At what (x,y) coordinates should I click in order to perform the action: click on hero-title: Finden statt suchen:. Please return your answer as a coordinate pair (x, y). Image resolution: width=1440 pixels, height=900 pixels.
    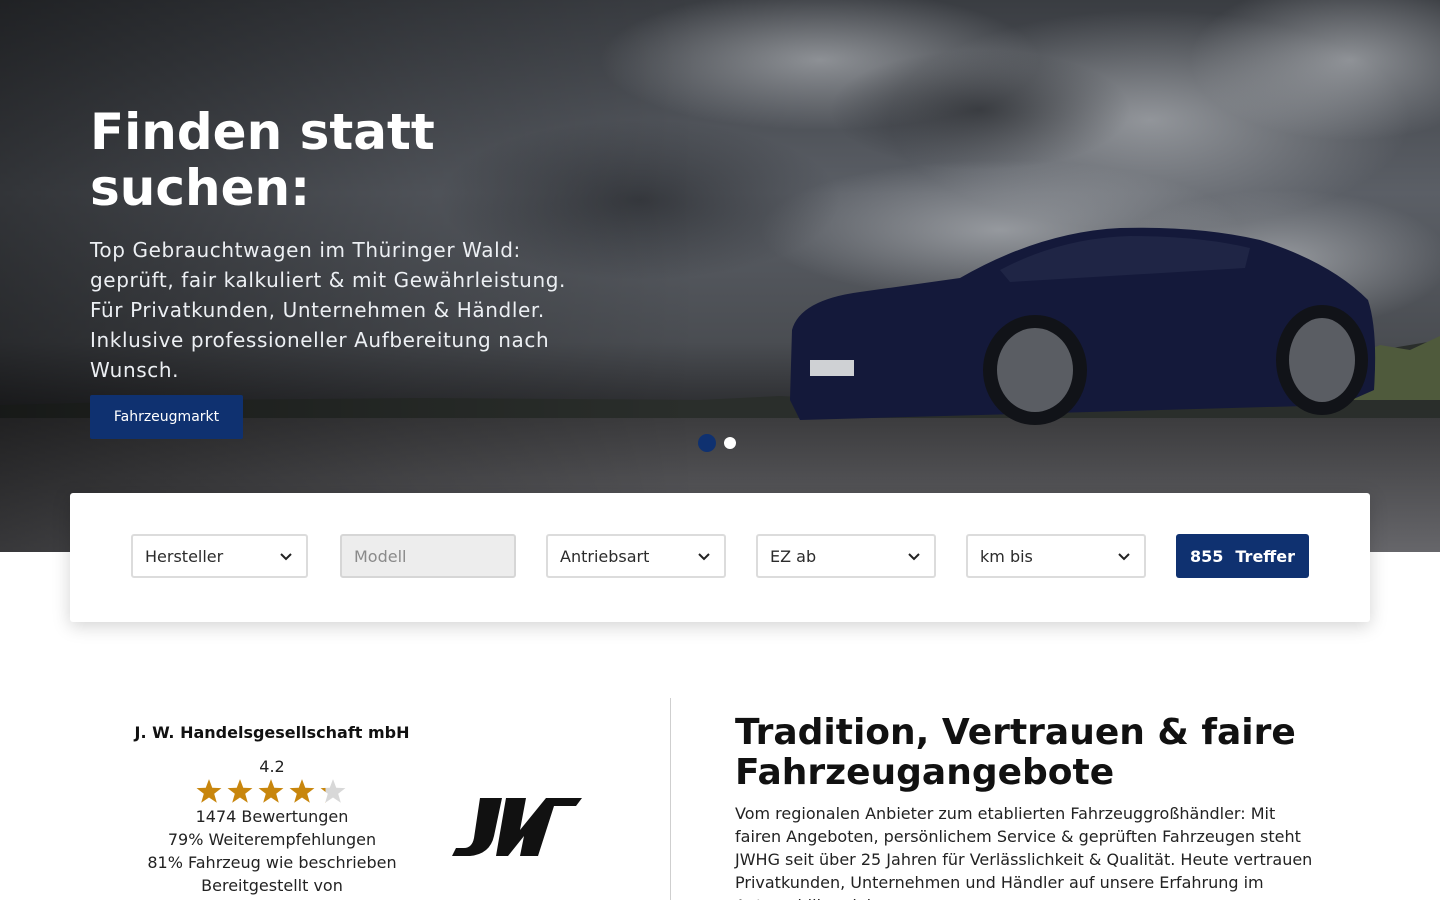
    Looking at the image, I should click on (262, 160).